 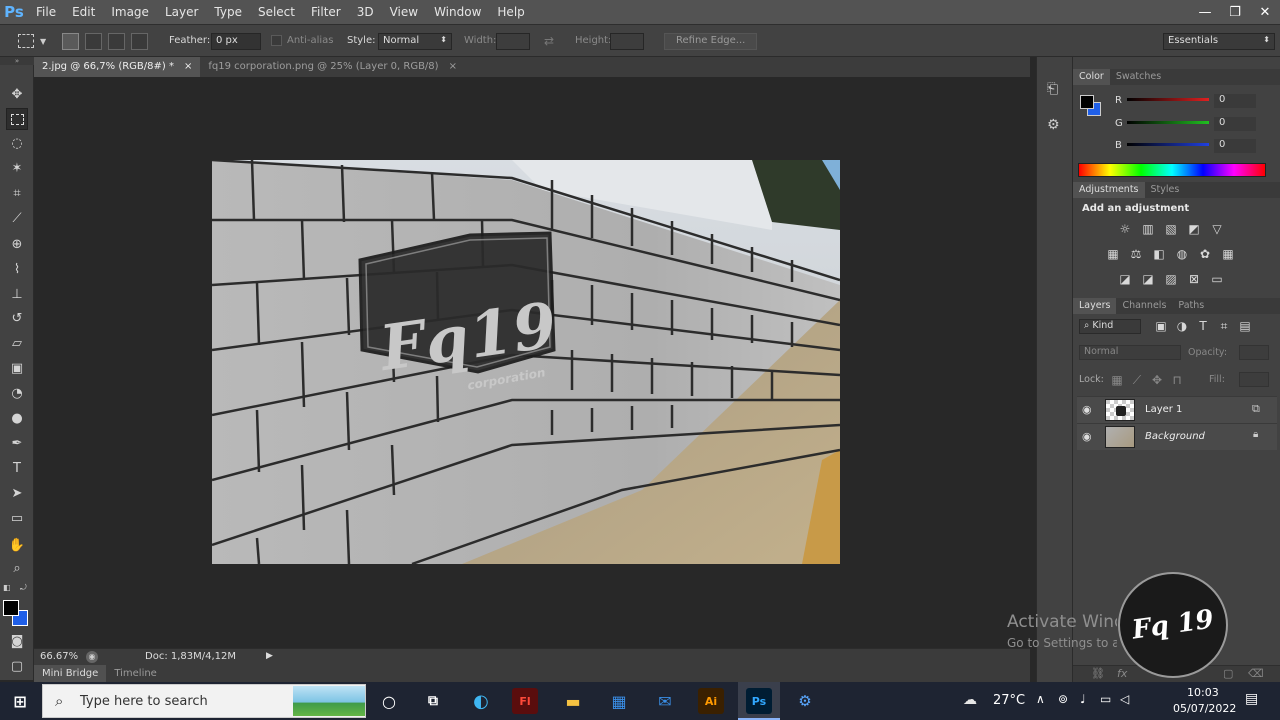 What do you see at coordinates (1095, 306) in the screenshot?
I see `tab-layers: Layers` at bounding box center [1095, 306].